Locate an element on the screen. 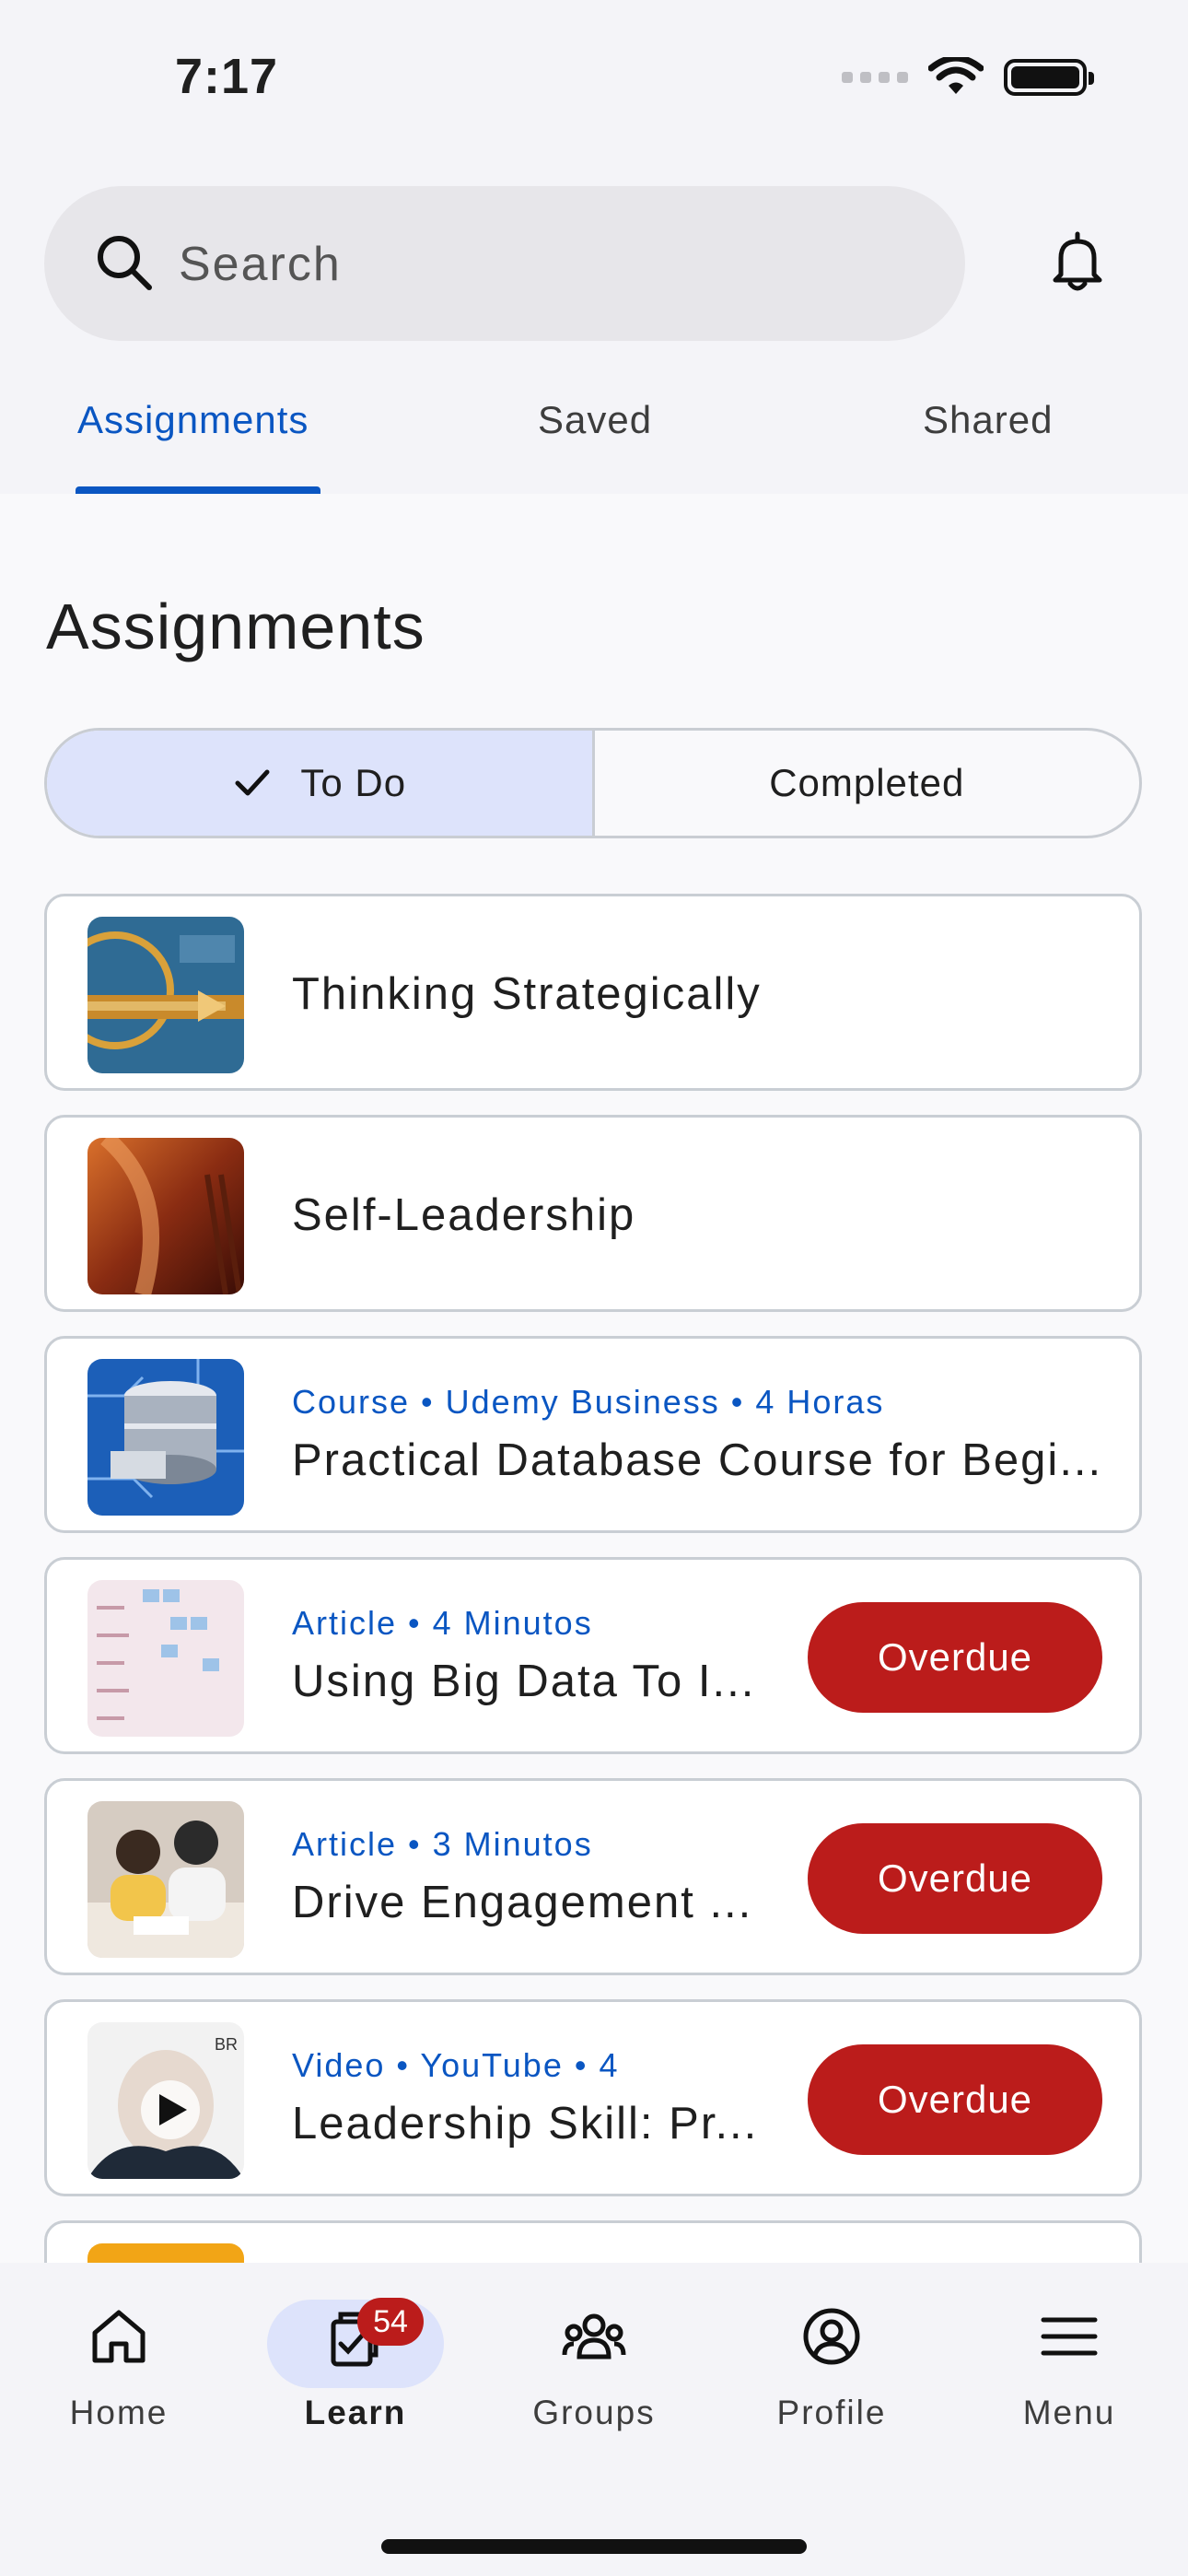  nav-home: Home is located at coordinates (119, 2367).